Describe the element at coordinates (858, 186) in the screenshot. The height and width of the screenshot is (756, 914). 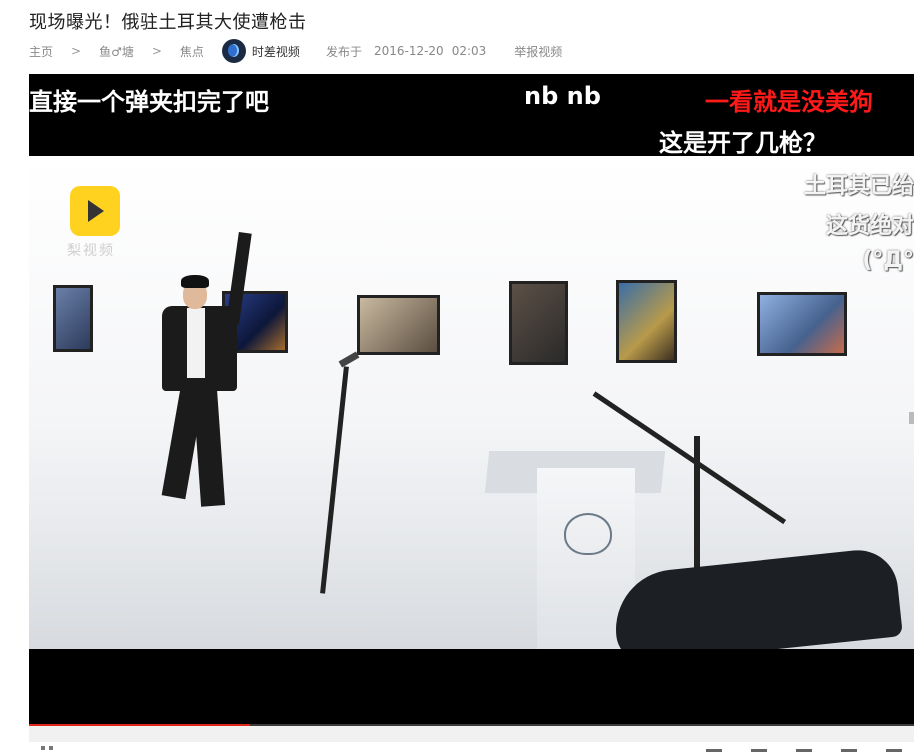
I see `video-watermark-line: 土耳其已绐` at that location.